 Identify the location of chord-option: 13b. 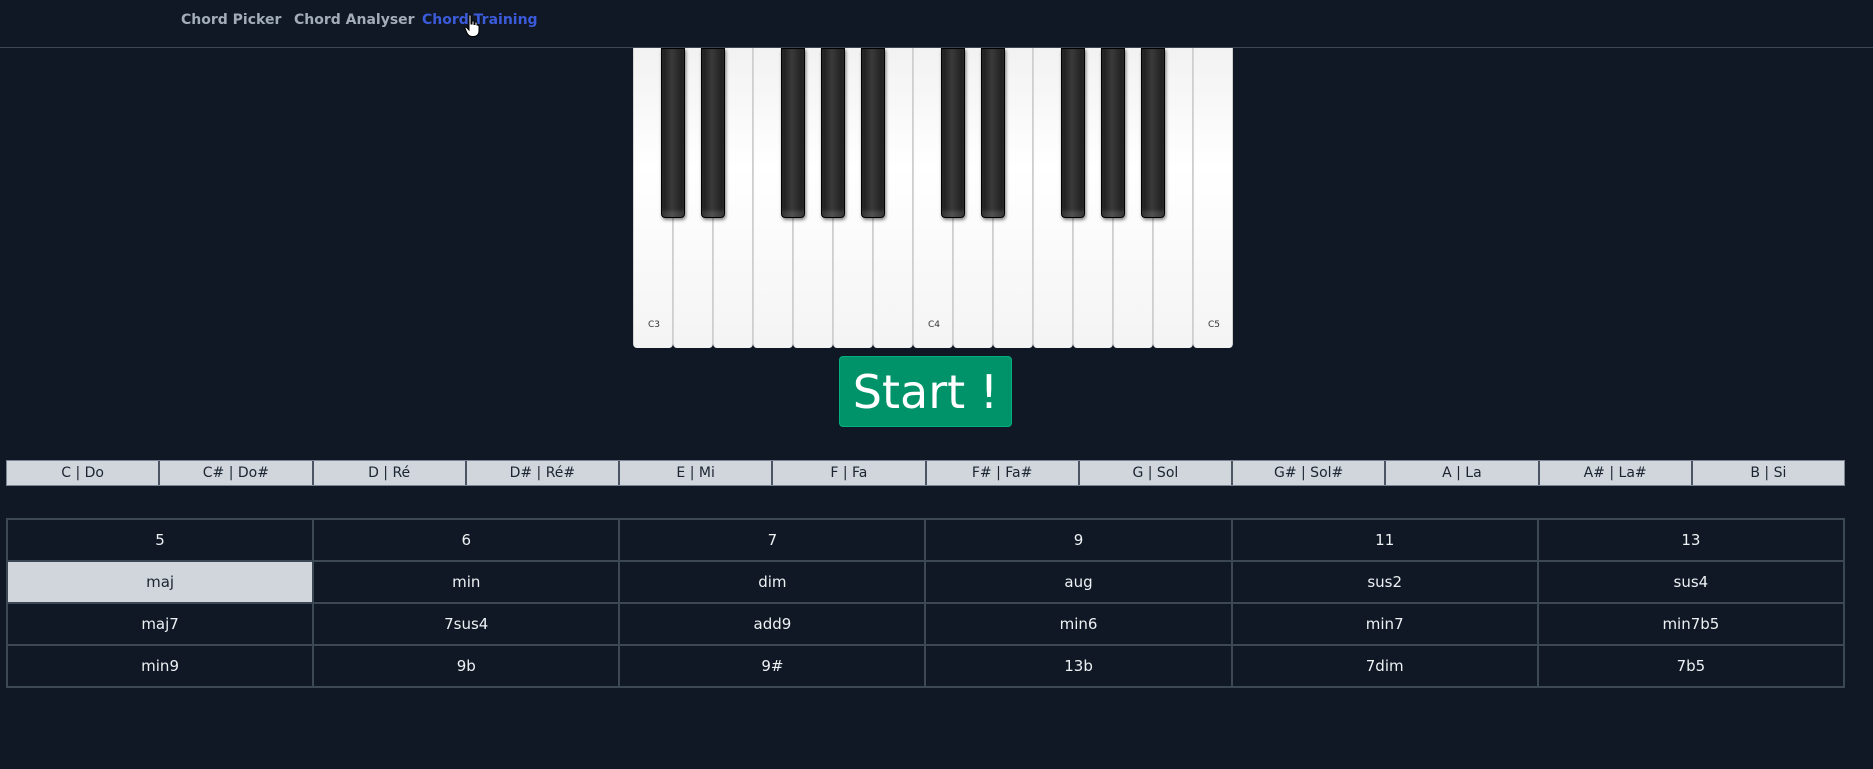
(1078, 666).